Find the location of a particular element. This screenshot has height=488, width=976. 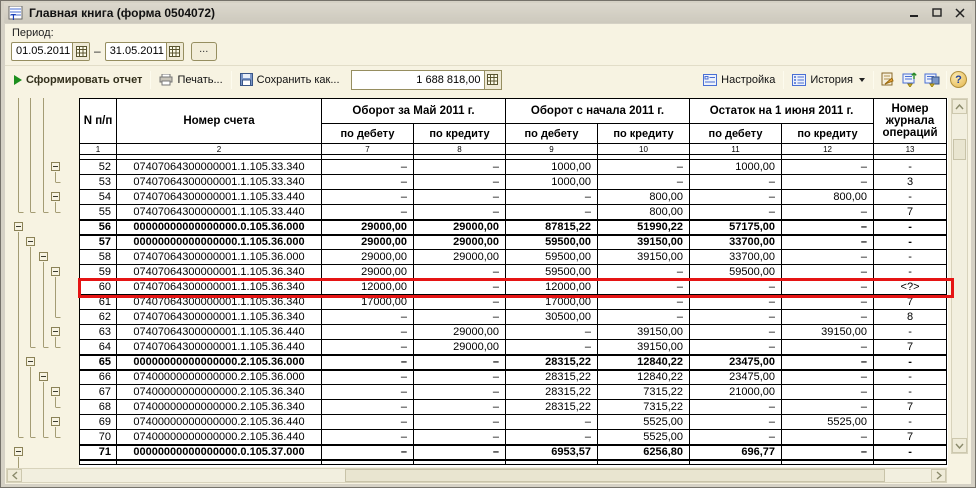

amount-cell: 12000,00 is located at coordinates (367, 287).